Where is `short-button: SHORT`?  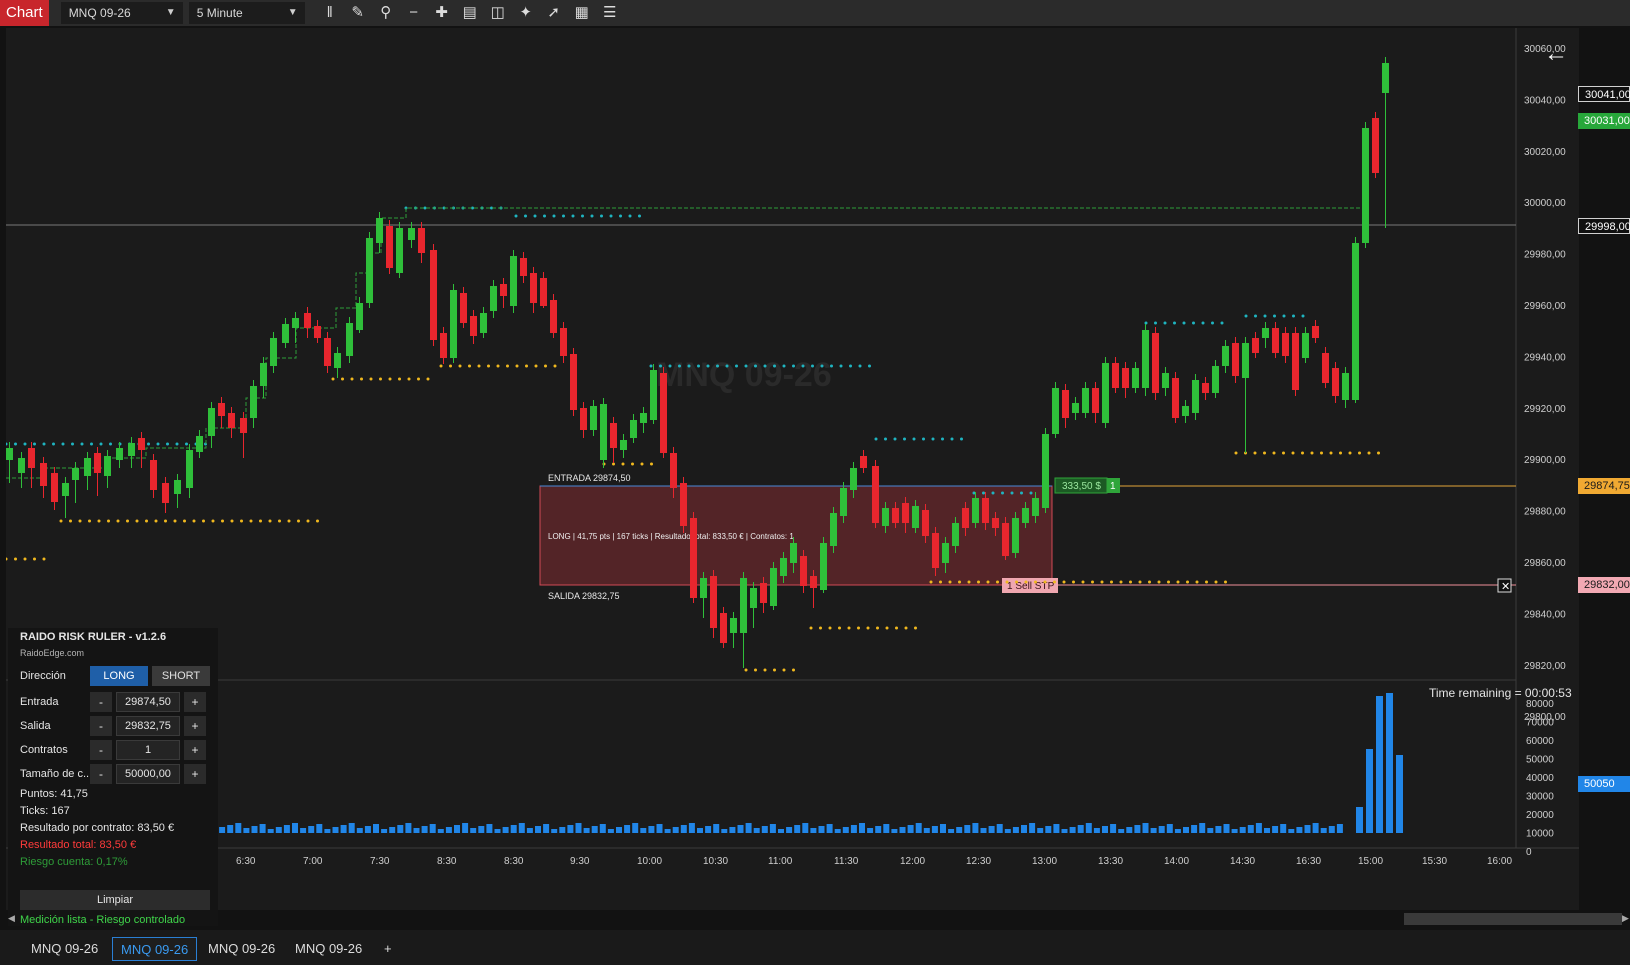
short-button: SHORT is located at coordinates (181, 676).